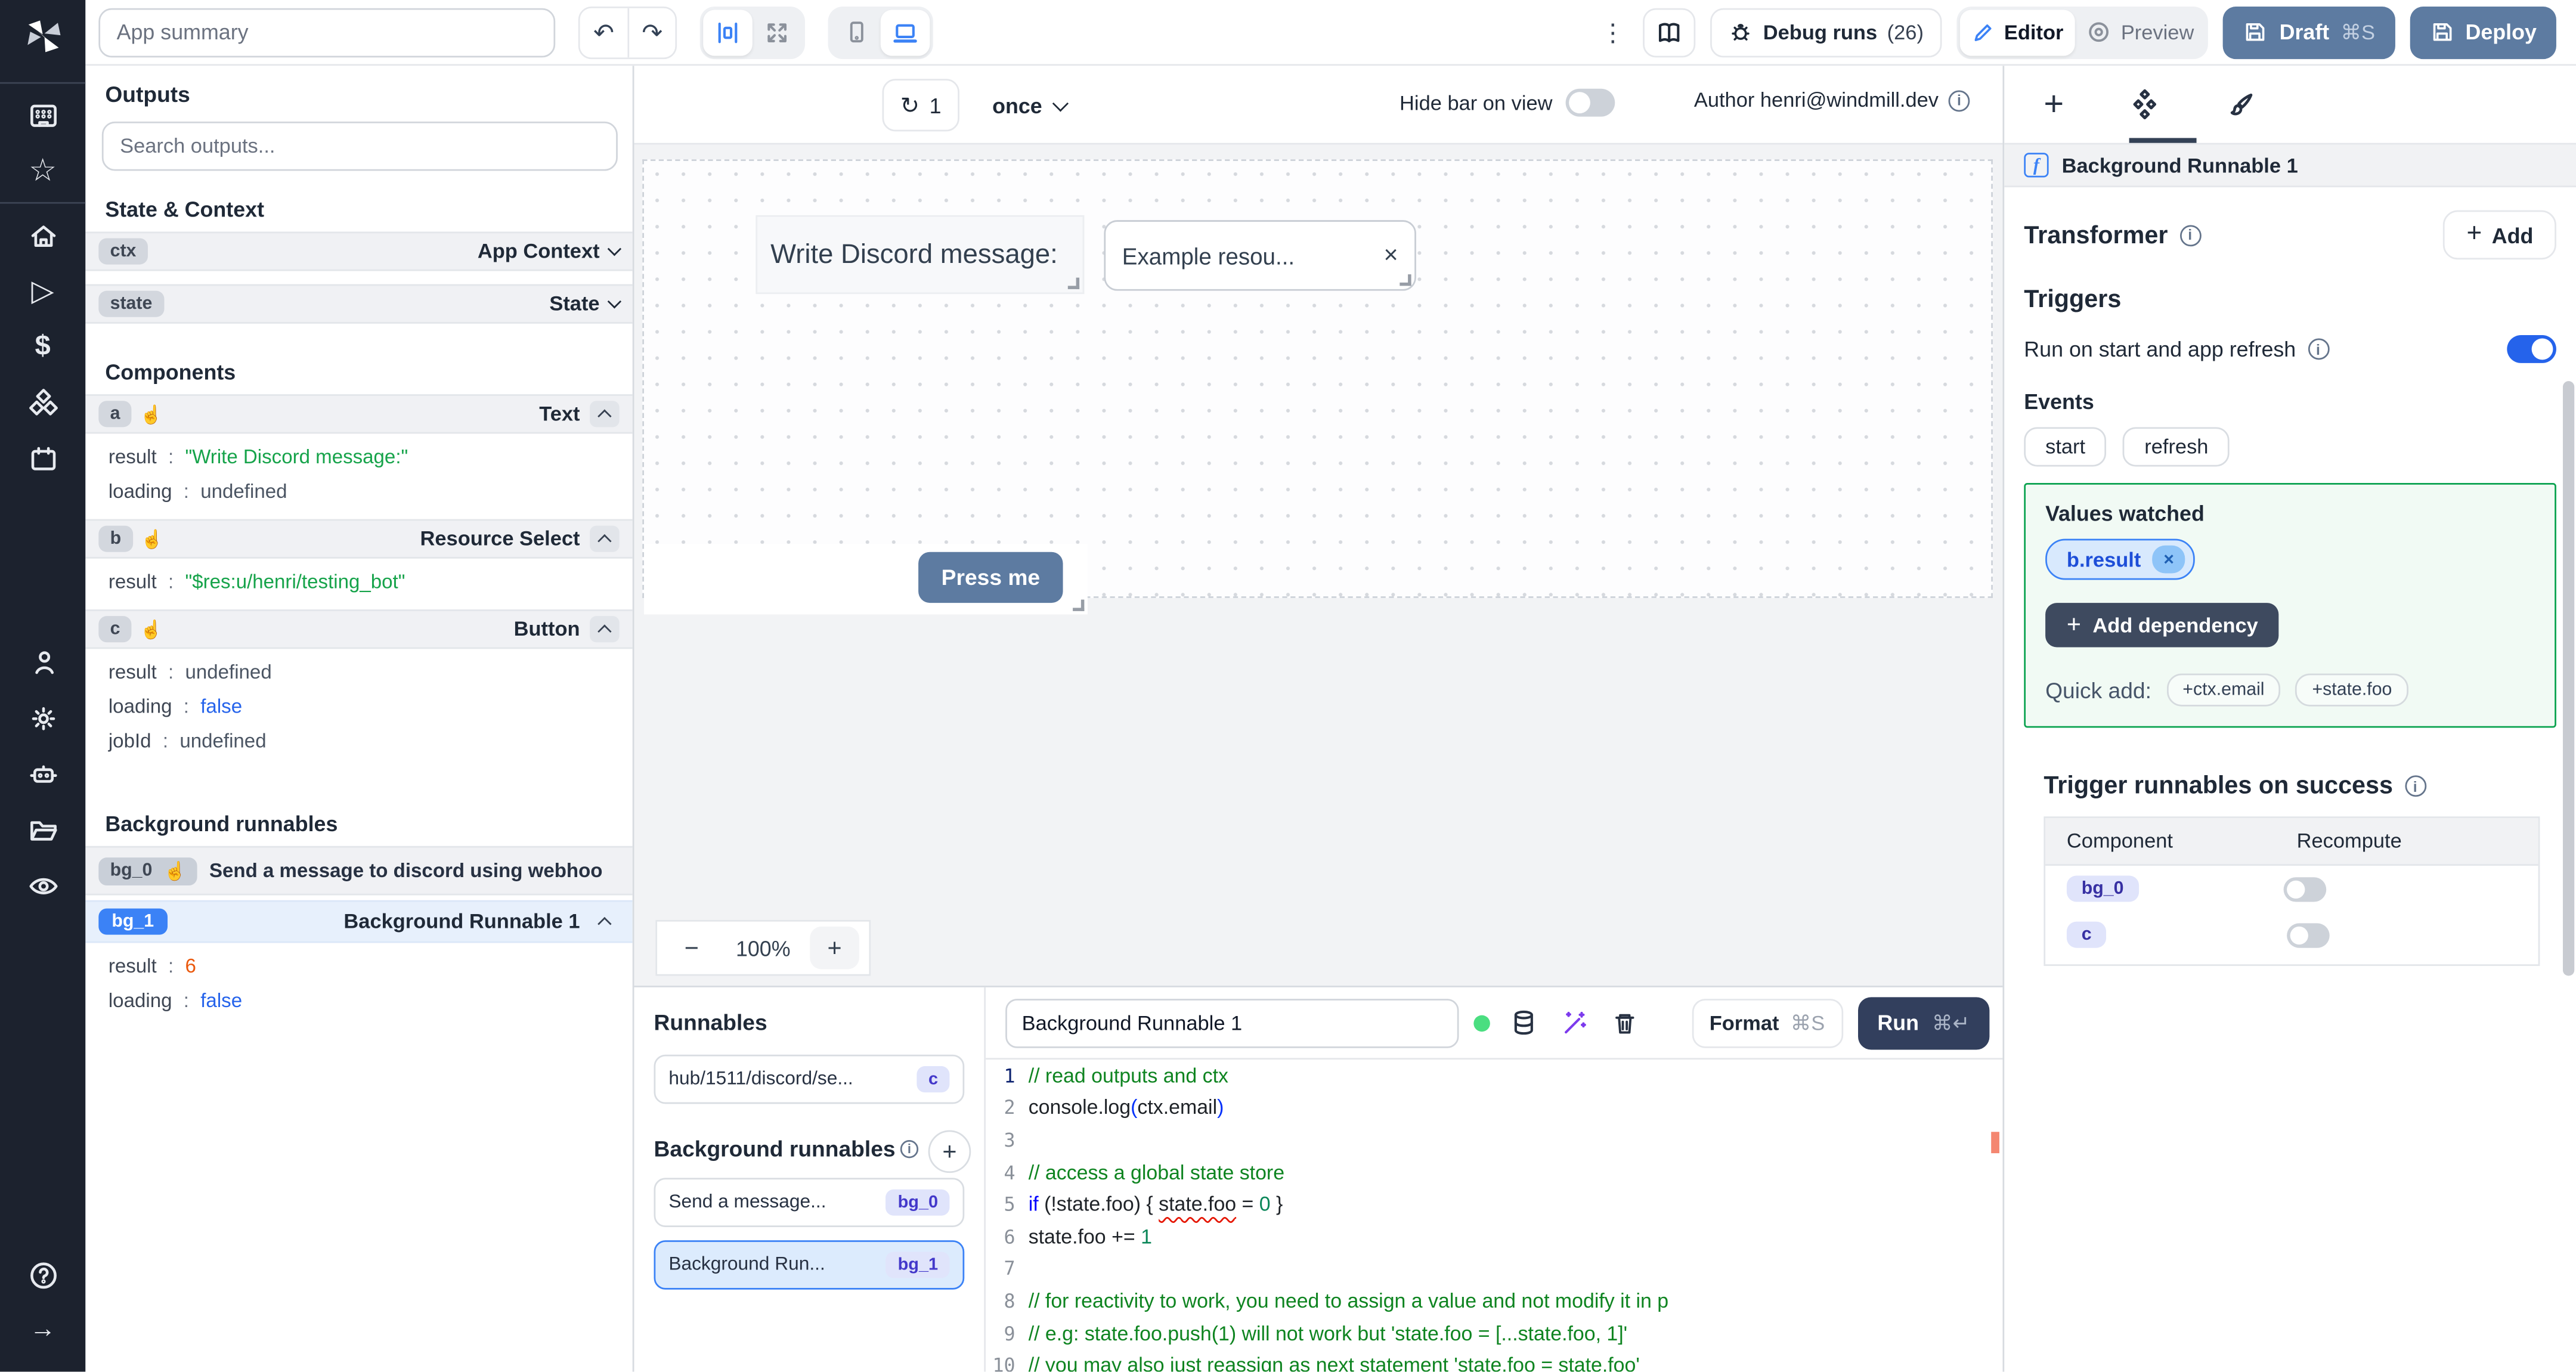  What do you see at coordinates (1494, 1076) in the screenshot?
I see `code-line: 1// read outputs and ctx` at bounding box center [1494, 1076].